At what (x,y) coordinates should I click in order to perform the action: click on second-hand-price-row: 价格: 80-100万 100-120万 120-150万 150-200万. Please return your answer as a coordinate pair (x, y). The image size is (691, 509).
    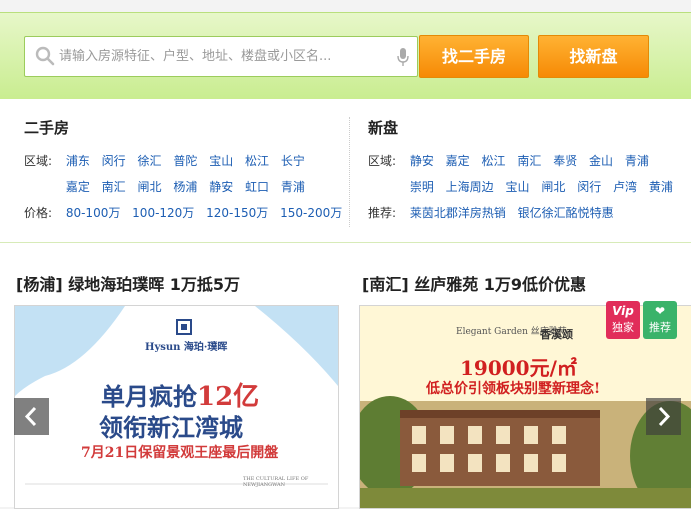
    Looking at the image, I should click on (187, 212).